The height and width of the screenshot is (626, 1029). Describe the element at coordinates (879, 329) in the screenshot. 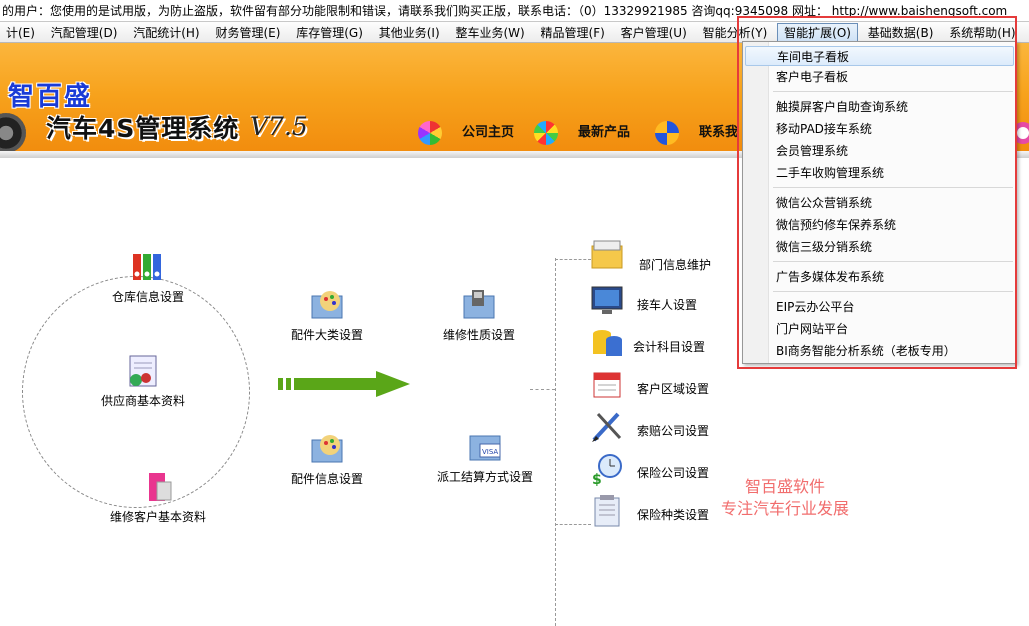

I see `dropdown-item-portal: 门户网站平台` at that location.